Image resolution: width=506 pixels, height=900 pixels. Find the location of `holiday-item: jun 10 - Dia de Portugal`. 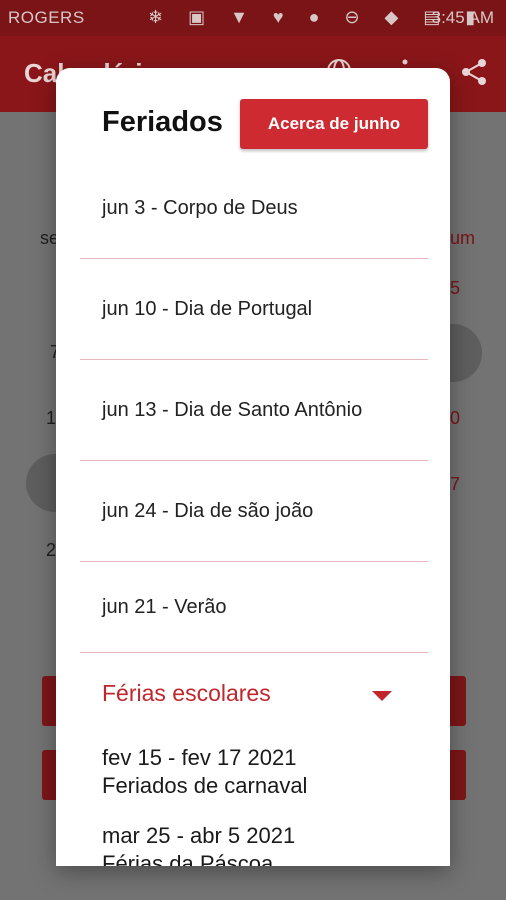

holiday-item: jun 10 - Dia de Portugal is located at coordinates (254, 309).